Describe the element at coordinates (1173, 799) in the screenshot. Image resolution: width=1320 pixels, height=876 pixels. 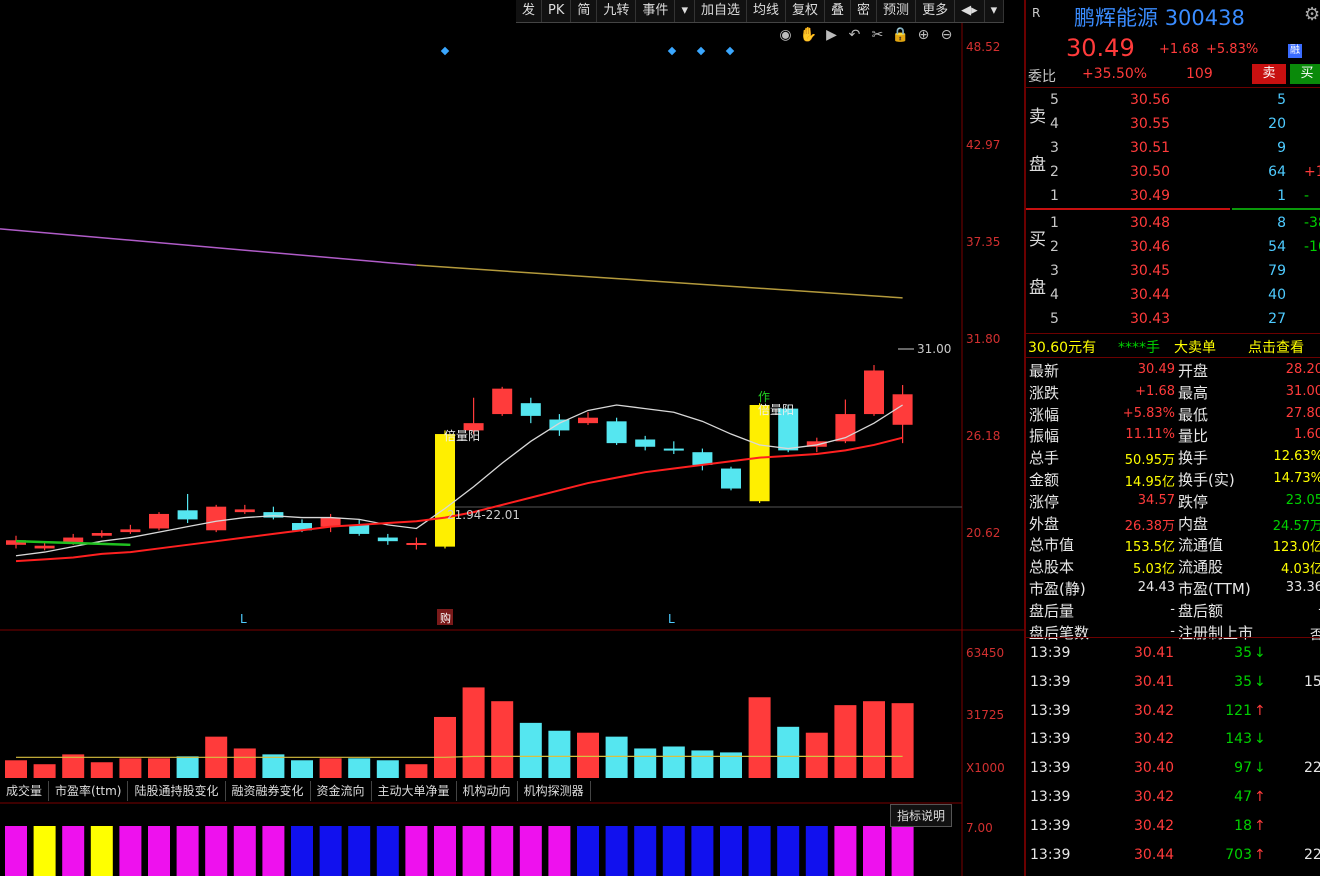
I see `tick-row: 13:39 30.42 47 ↑` at that location.